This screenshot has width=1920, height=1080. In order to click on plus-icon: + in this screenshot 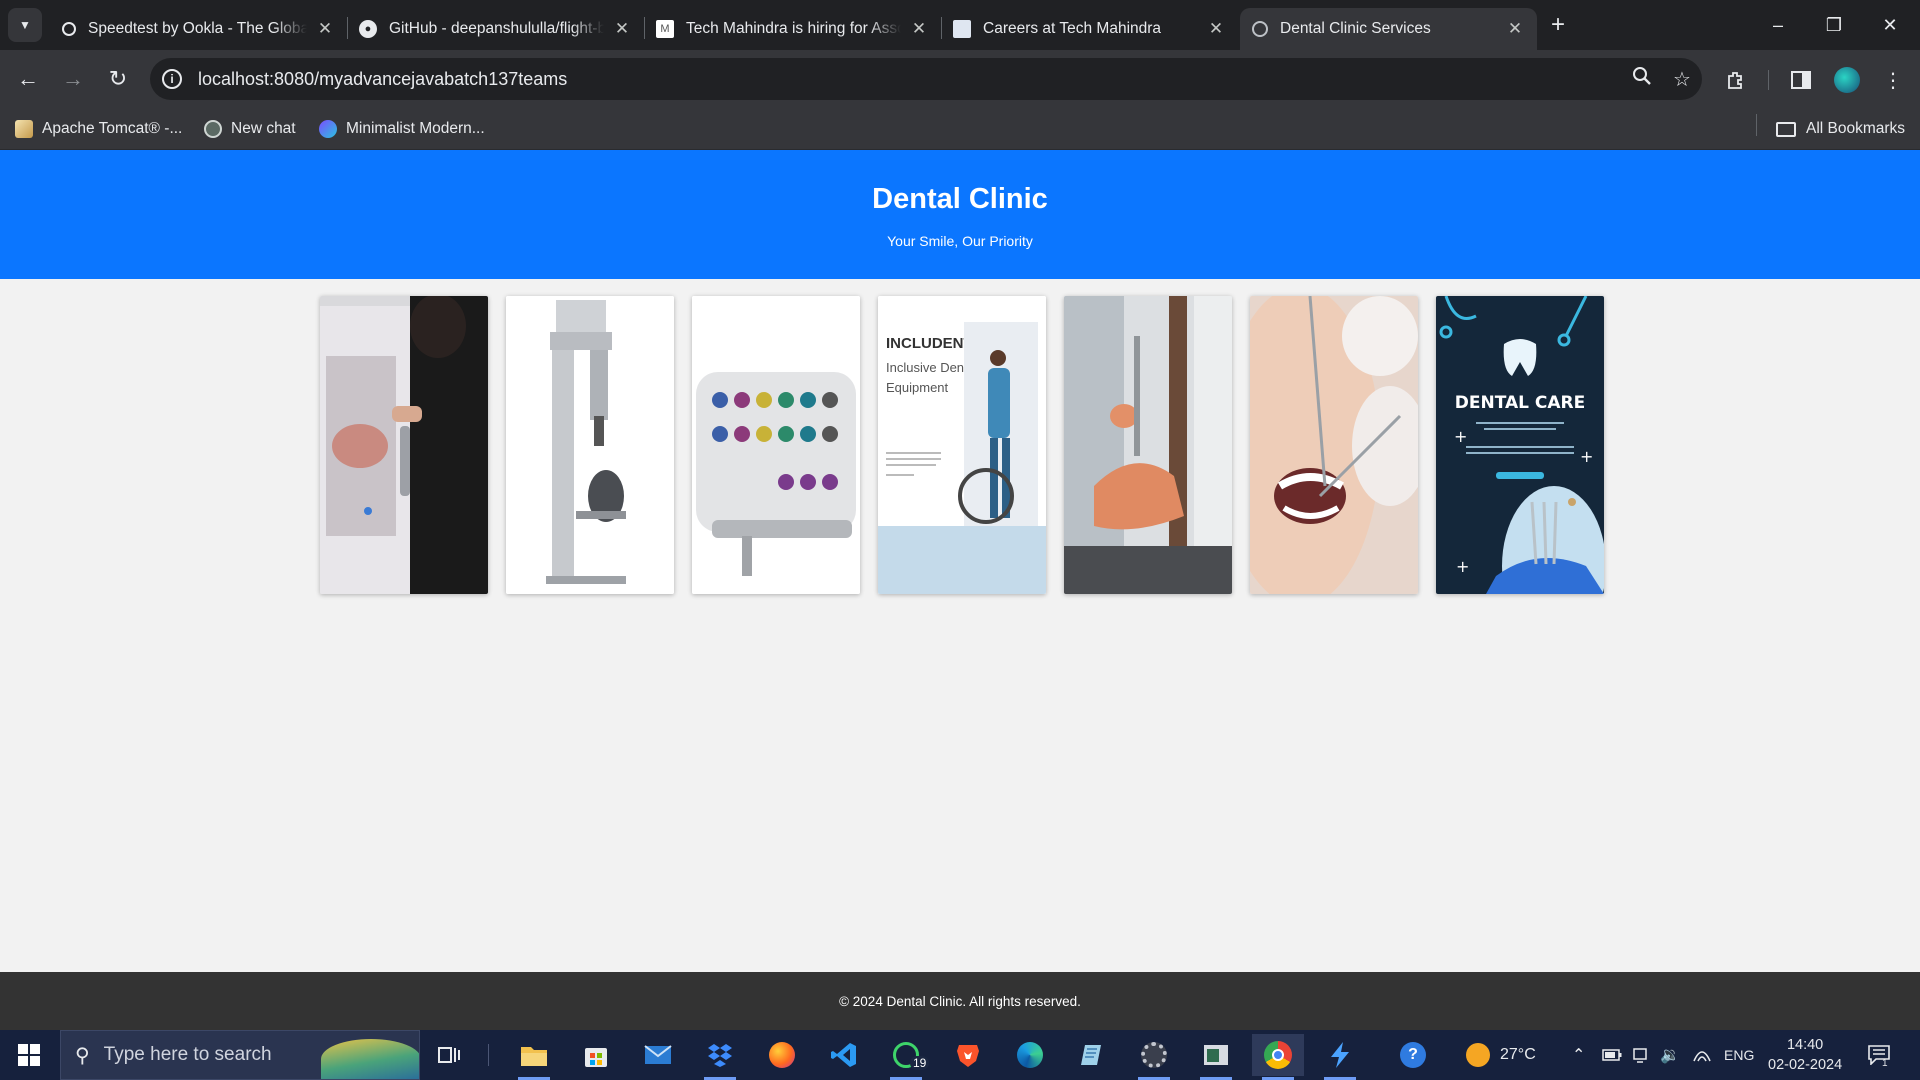, I will do `click(1557, 24)`.